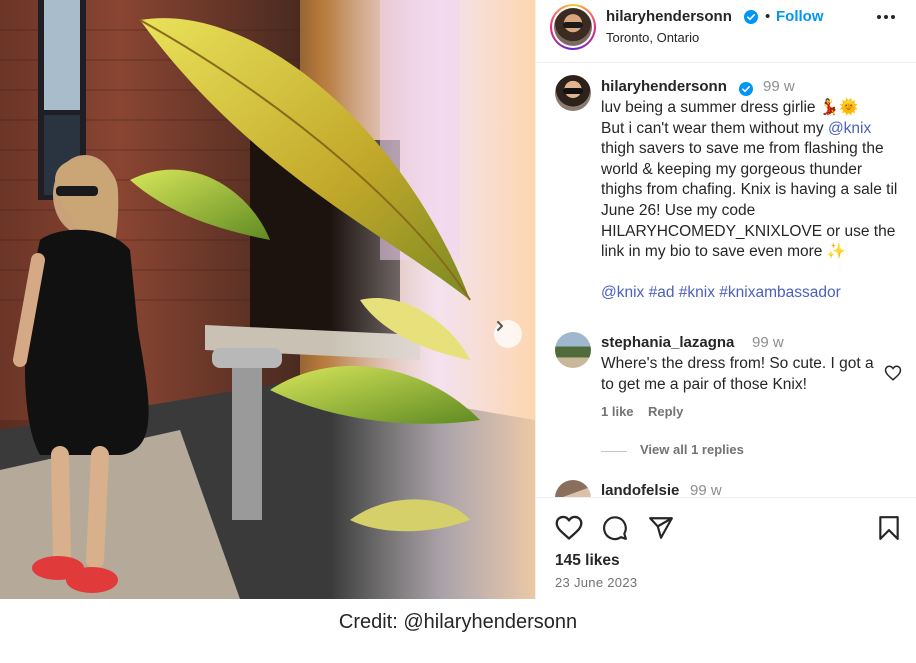 Image resolution: width=916 pixels, height=663 pixels. Describe the element at coordinates (669, 16) in the screenshot. I see `author-username: hilaryhendersonn` at that location.